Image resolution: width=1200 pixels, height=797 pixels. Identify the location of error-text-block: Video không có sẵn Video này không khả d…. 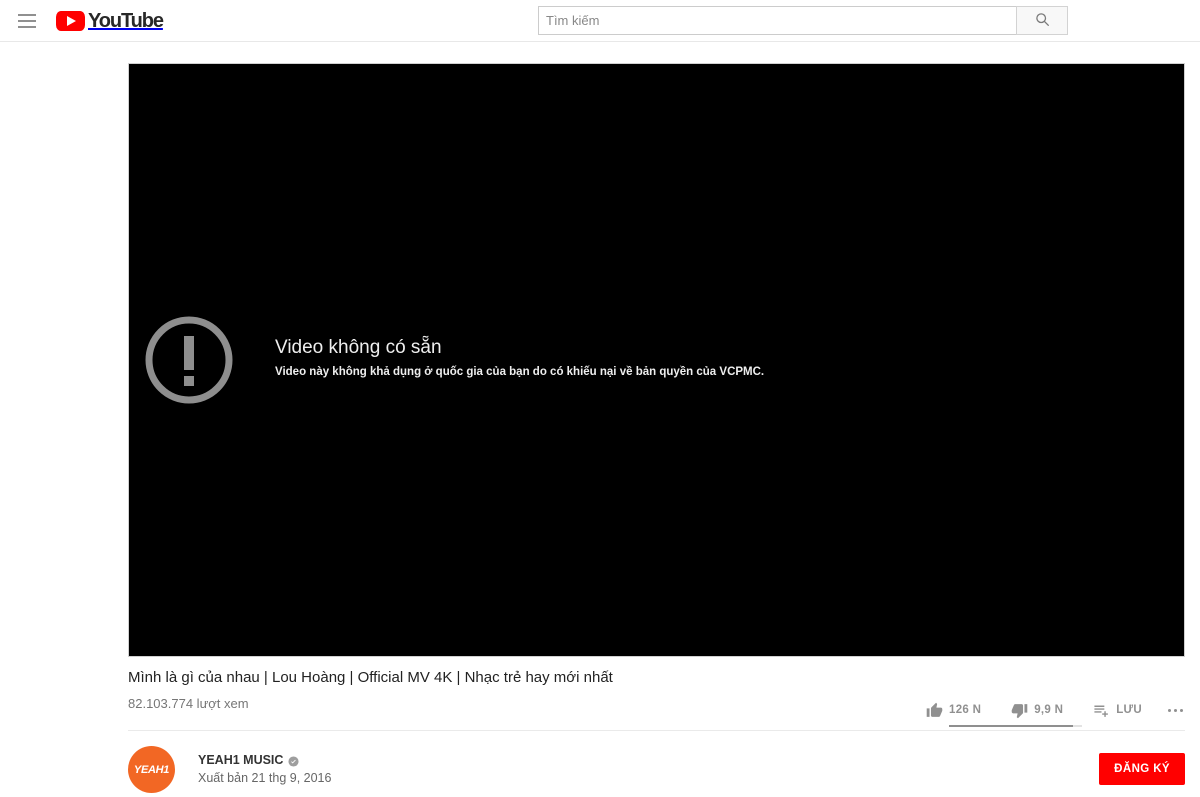
(519, 358).